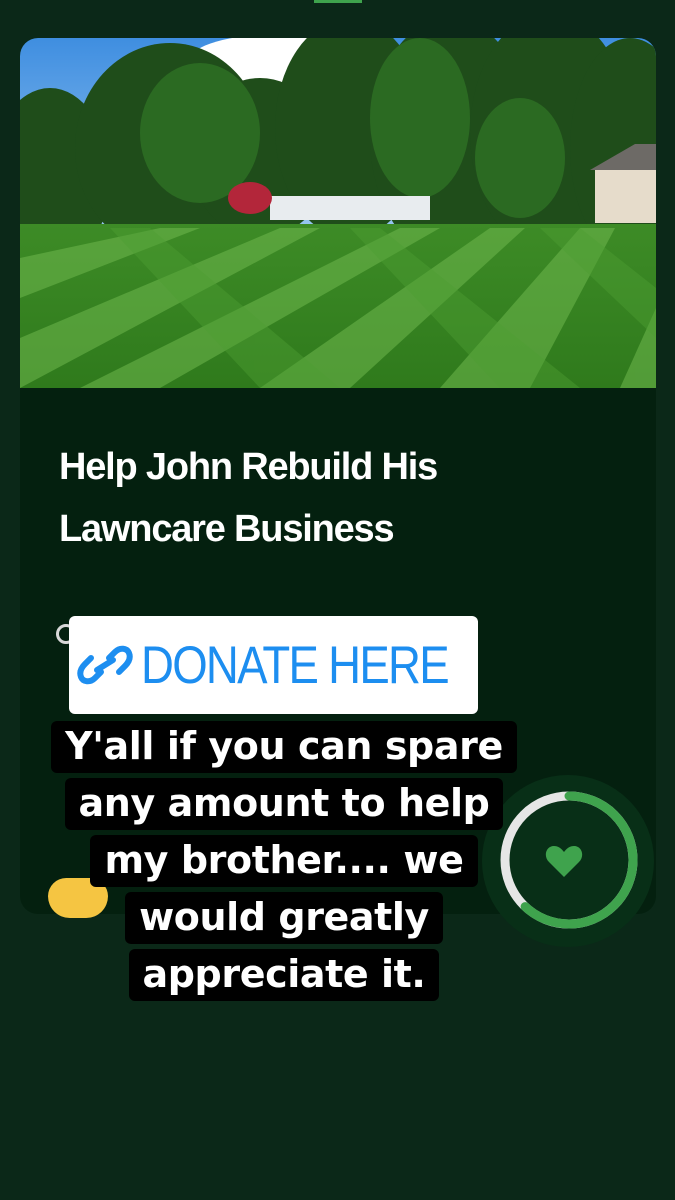 This screenshot has width=675, height=1200. What do you see at coordinates (338, 1) in the screenshot?
I see `top-handle` at bounding box center [338, 1].